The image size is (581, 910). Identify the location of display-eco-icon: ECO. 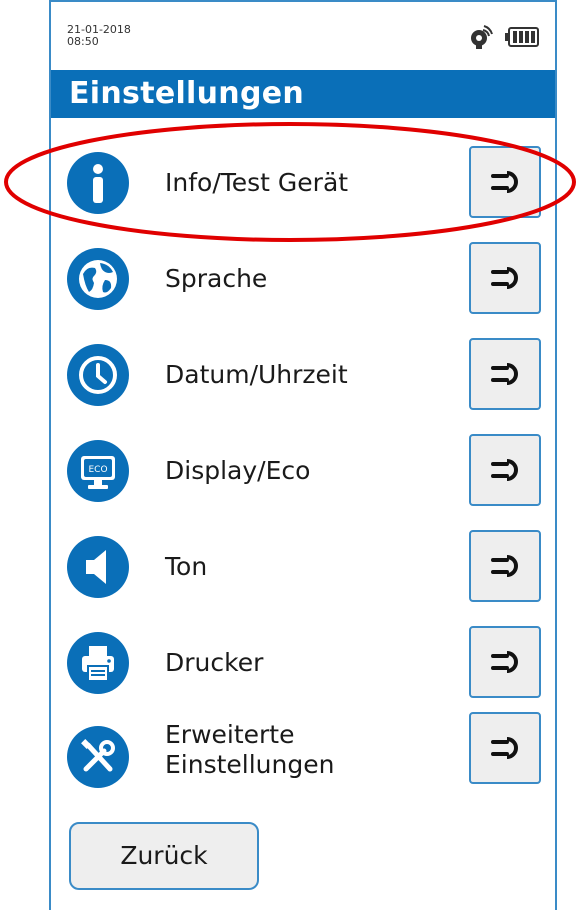
(98, 471).